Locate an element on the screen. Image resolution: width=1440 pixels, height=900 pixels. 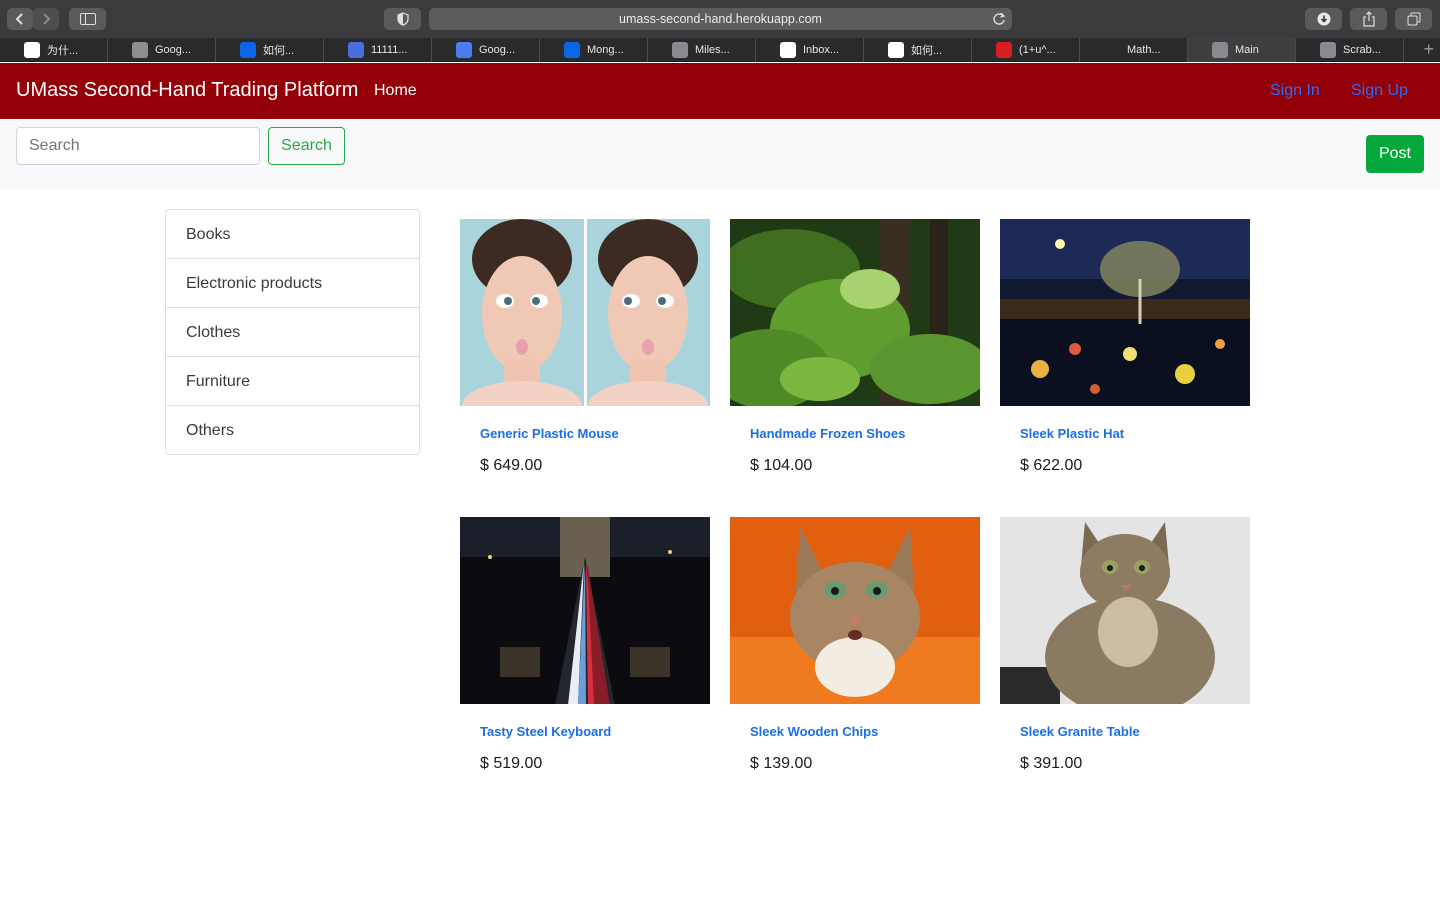
letter-g-icon is located at coordinates (680, 50).